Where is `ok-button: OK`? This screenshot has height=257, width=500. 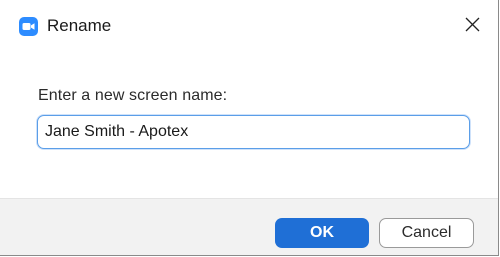
ok-button: OK is located at coordinates (322, 233).